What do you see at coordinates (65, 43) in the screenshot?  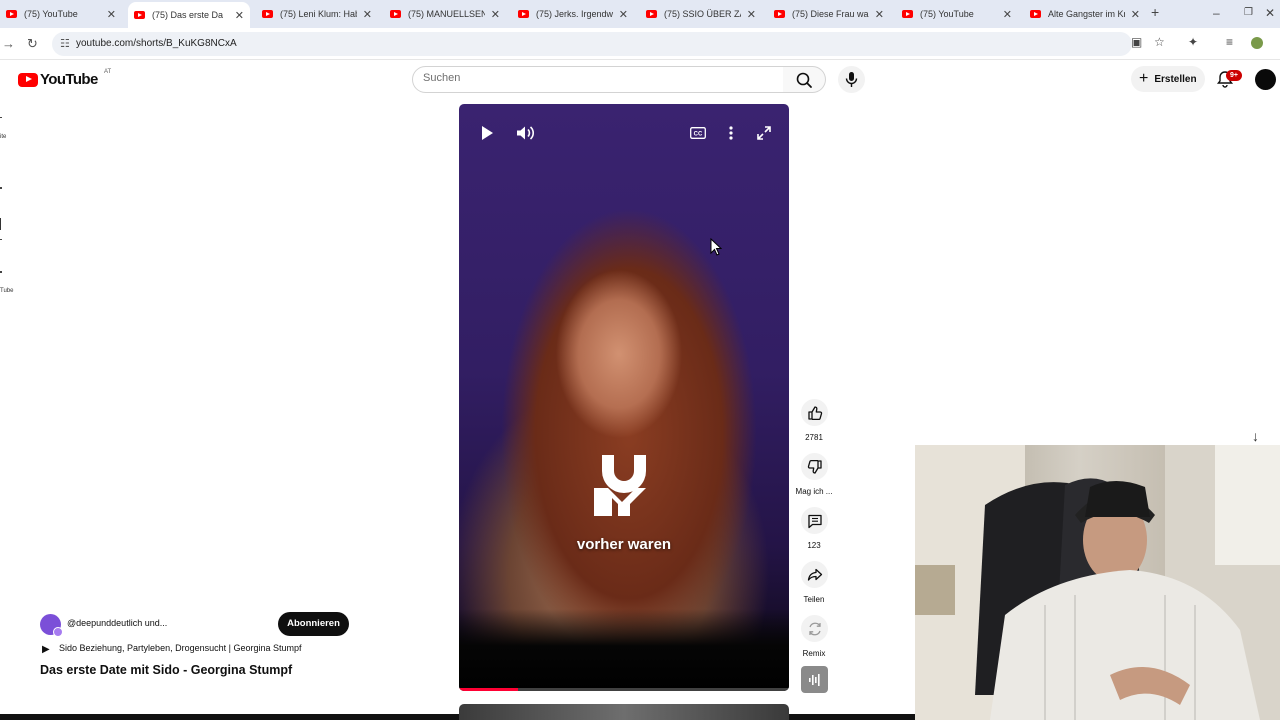 I see `site-info-icon: ☷` at bounding box center [65, 43].